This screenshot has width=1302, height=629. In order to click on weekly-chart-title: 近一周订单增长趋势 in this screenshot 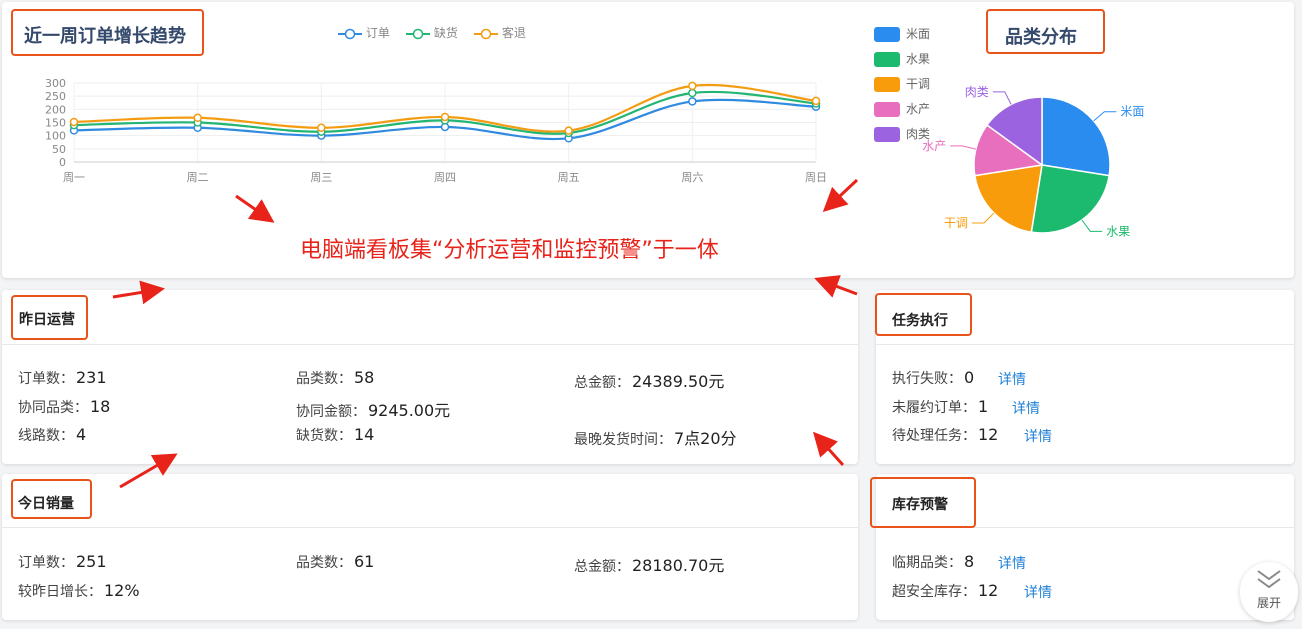, I will do `click(105, 36)`.